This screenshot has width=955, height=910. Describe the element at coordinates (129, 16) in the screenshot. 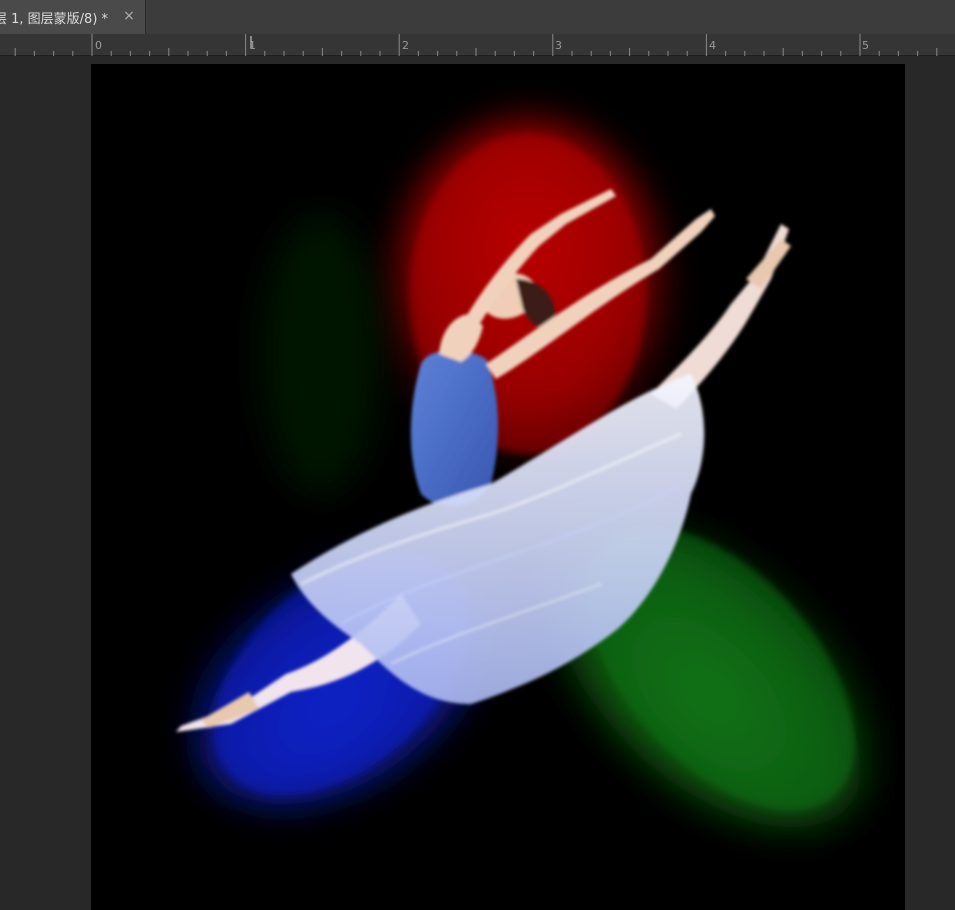

I see `close-icon: ×` at that location.